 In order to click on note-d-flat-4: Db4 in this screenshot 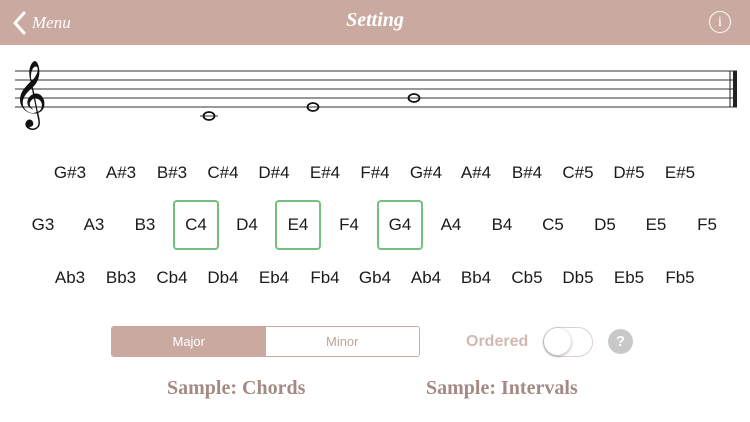, I will do `click(223, 278)`.